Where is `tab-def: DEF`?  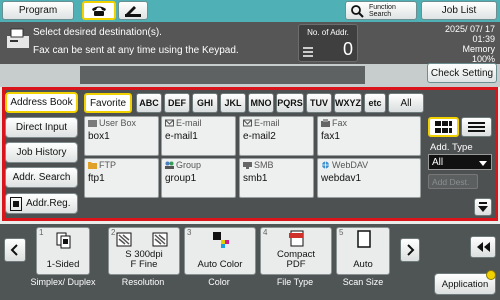 tab-def: DEF is located at coordinates (177, 103).